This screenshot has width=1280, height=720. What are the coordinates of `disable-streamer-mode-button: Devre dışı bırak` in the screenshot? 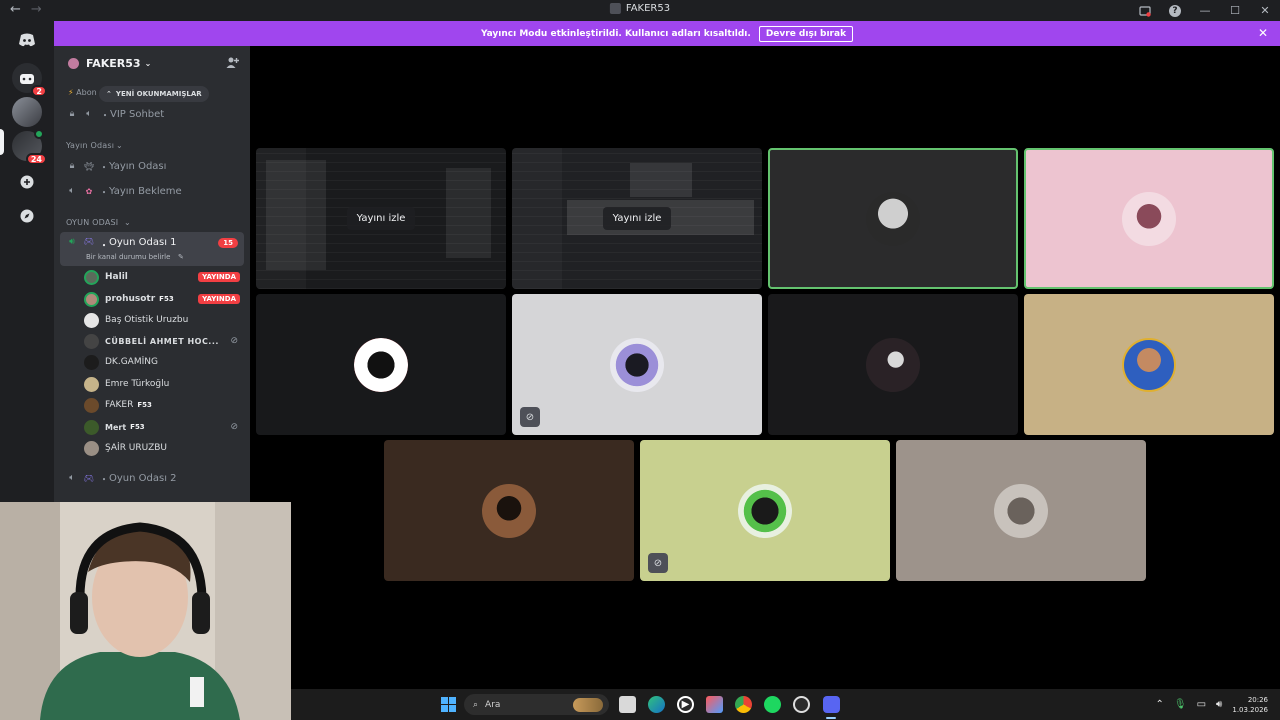 It's located at (806, 33).